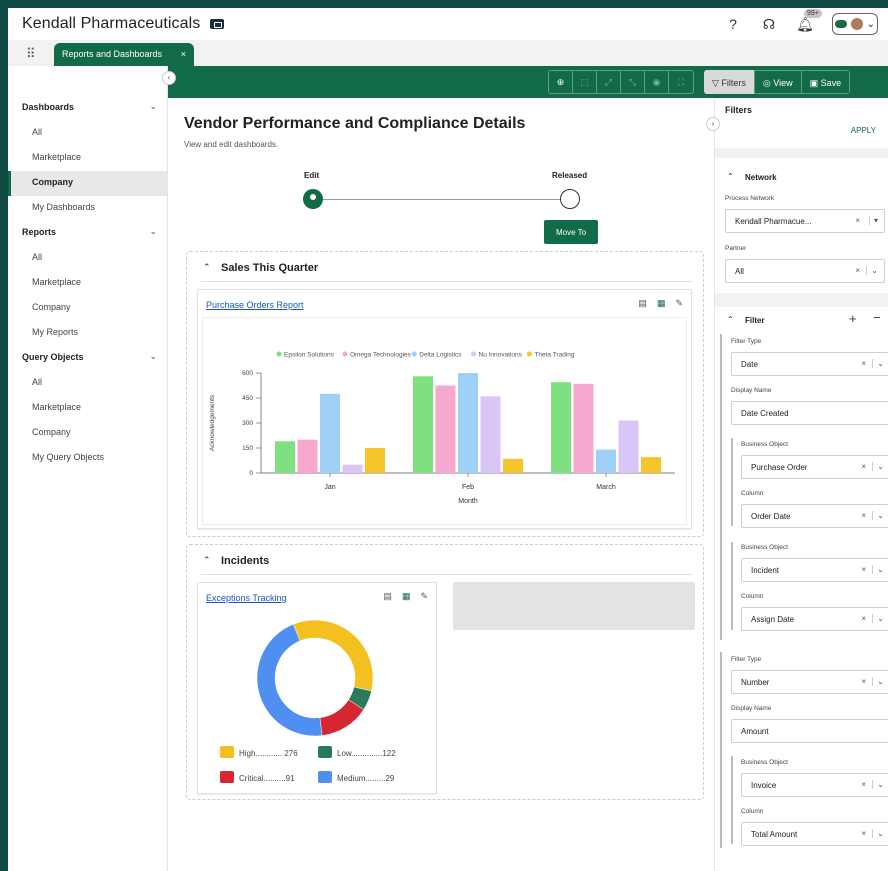  What do you see at coordinates (809, 20) in the screenshot?
I see `notification-bell-icon: 🔔︎ 99+` at bounding box center [809, 20].